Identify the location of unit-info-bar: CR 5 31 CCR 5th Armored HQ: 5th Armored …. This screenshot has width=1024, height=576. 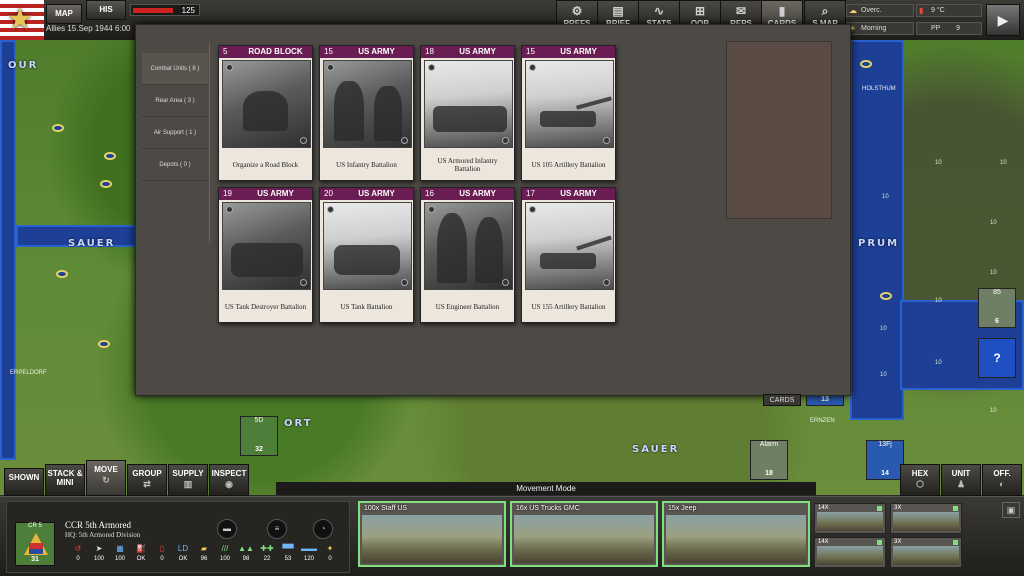
(512, 536).